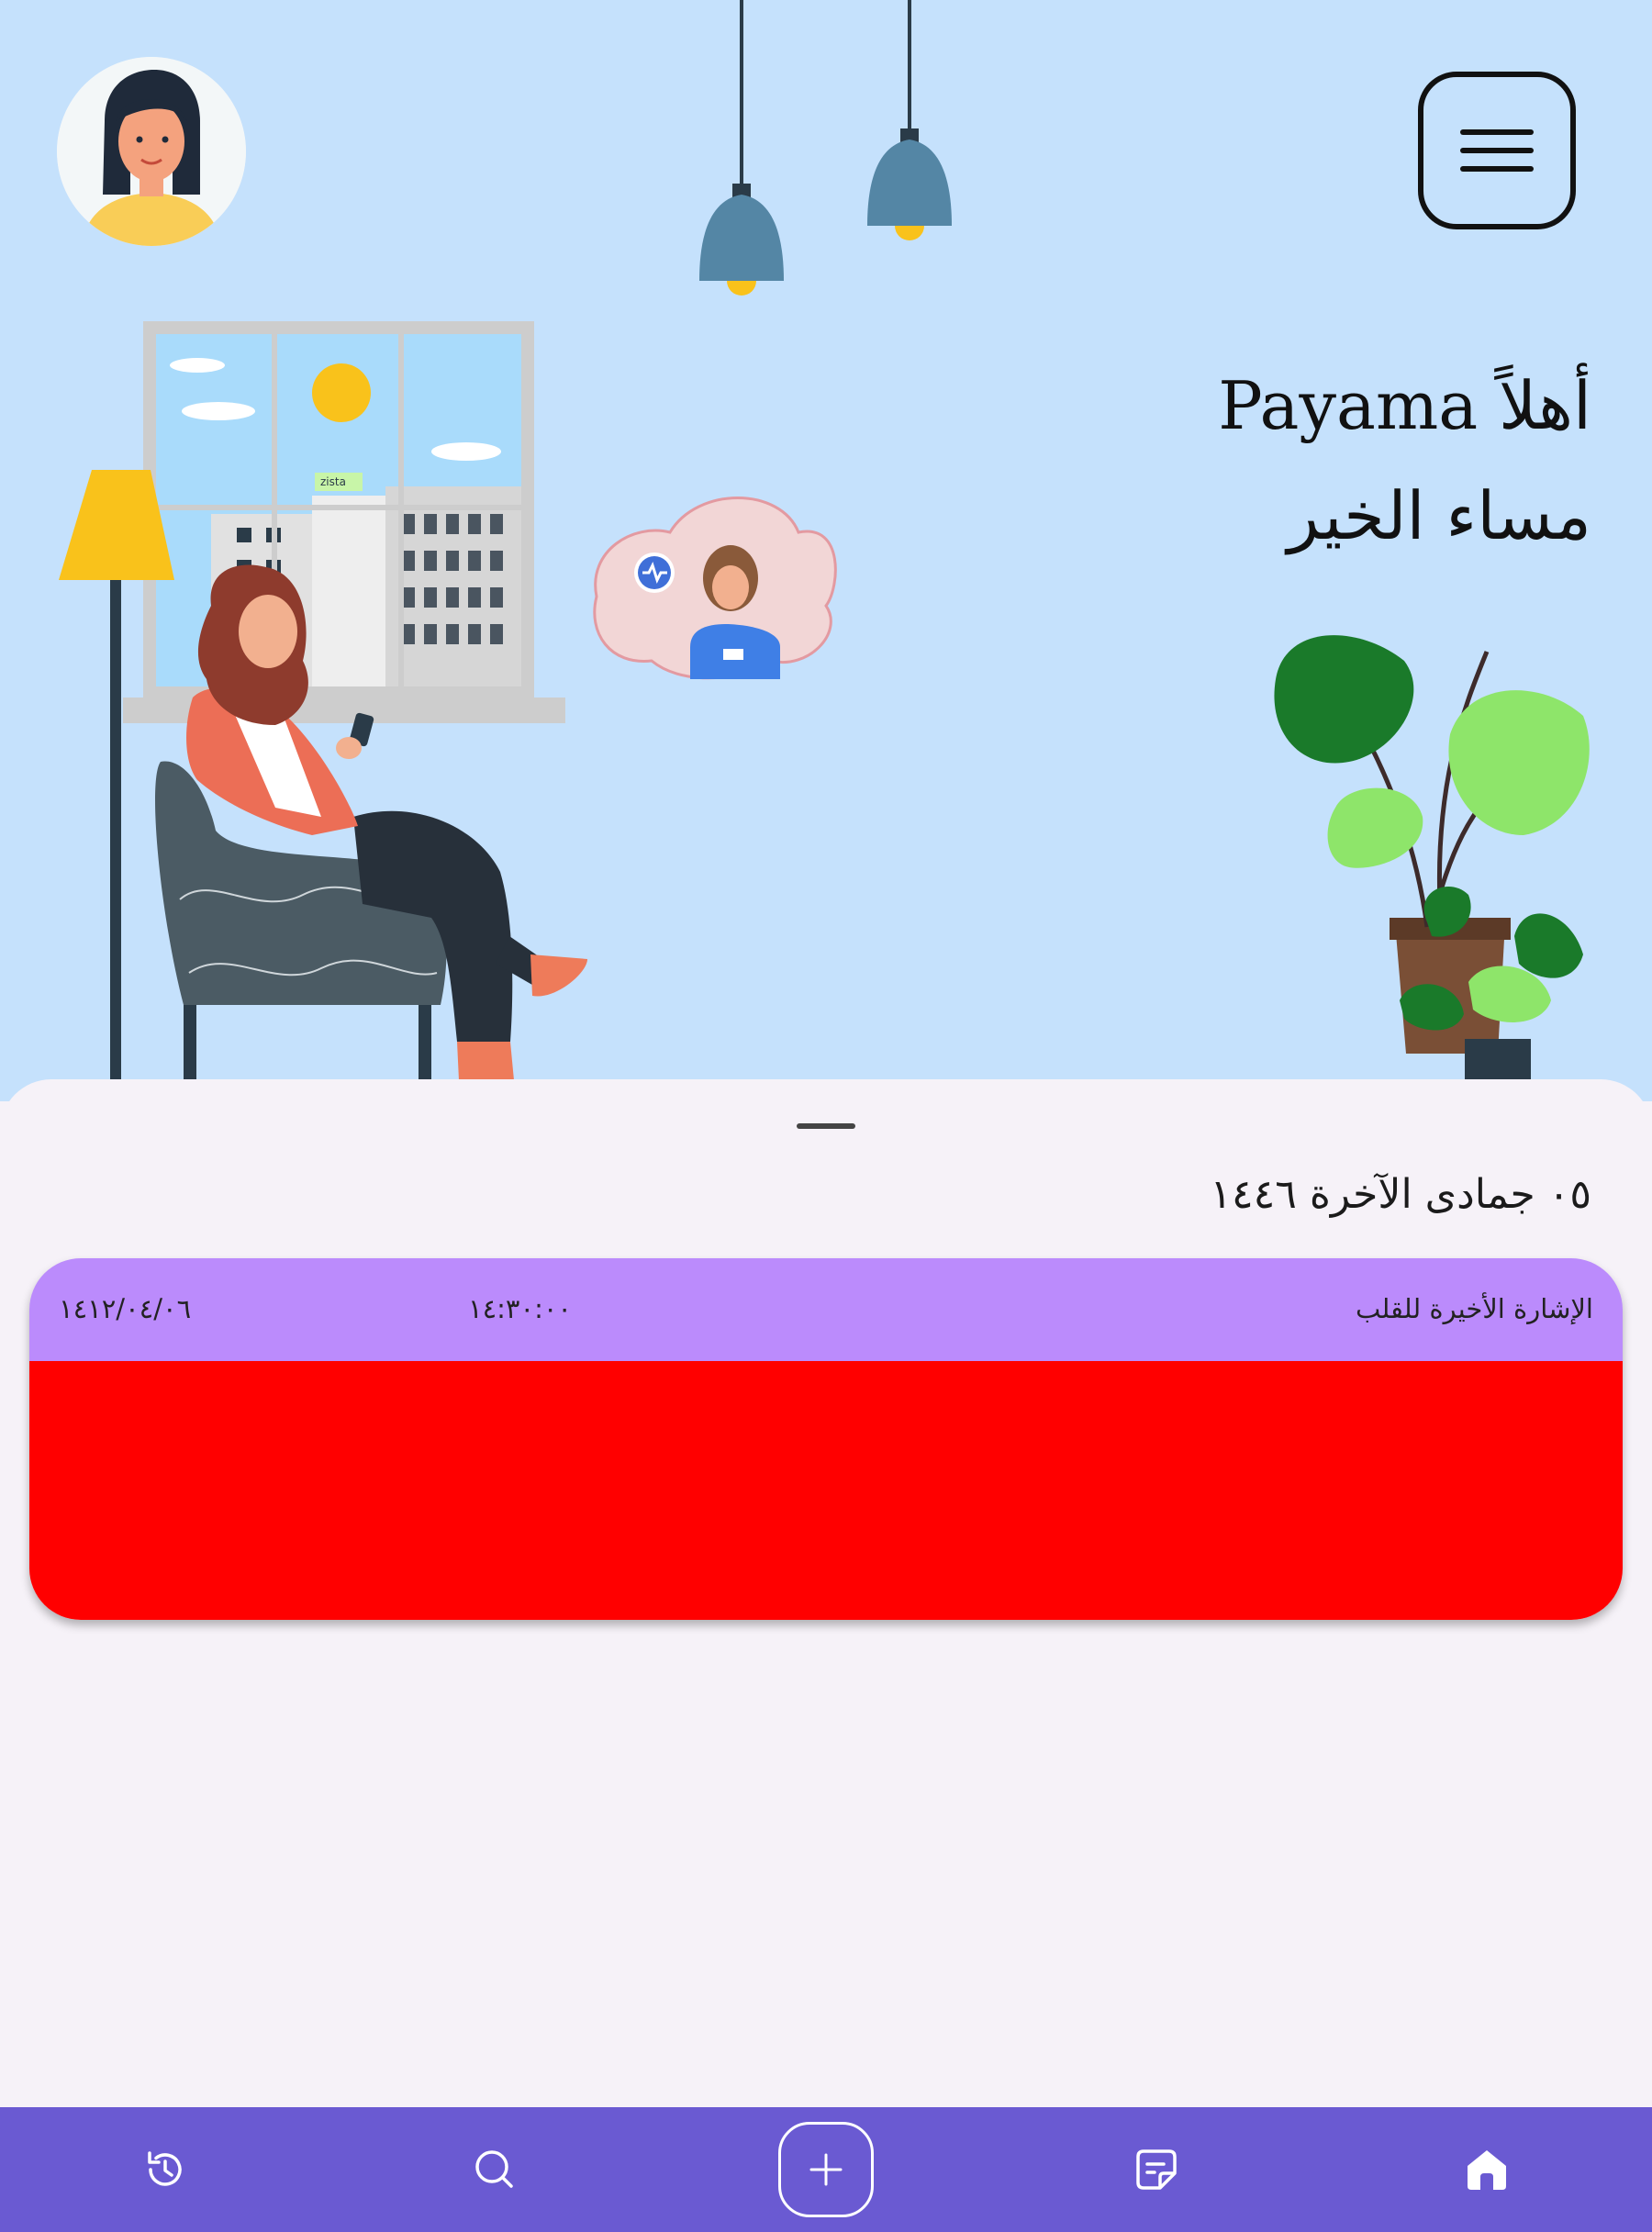 Image resolution: width=1652 pixels, height=2232 pixels. What do you see at coordinates (741, 148) in the screenshot?
I see `pendant-lamp-left` at bounding box center [741, 148].